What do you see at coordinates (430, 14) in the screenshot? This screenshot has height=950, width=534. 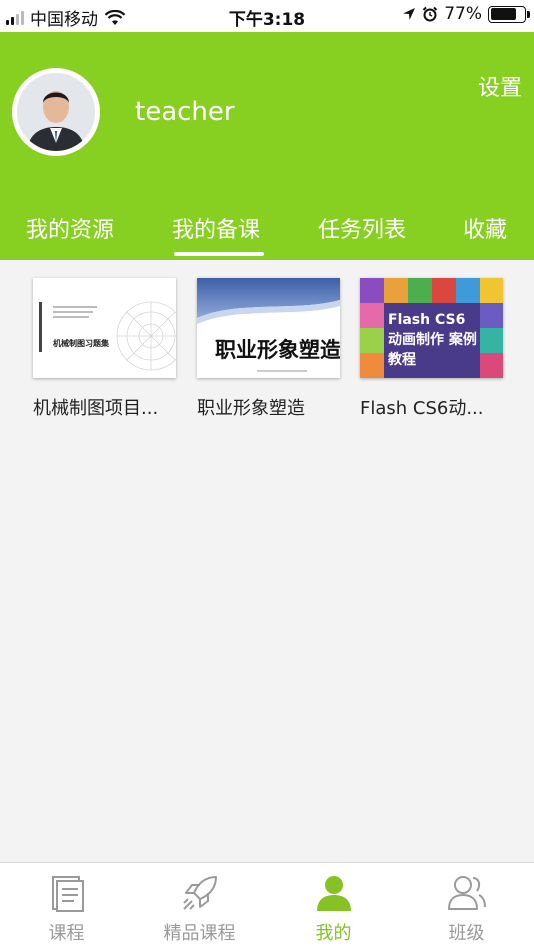 I see `alarm-clock-icon` at bounding box center [430, 14].